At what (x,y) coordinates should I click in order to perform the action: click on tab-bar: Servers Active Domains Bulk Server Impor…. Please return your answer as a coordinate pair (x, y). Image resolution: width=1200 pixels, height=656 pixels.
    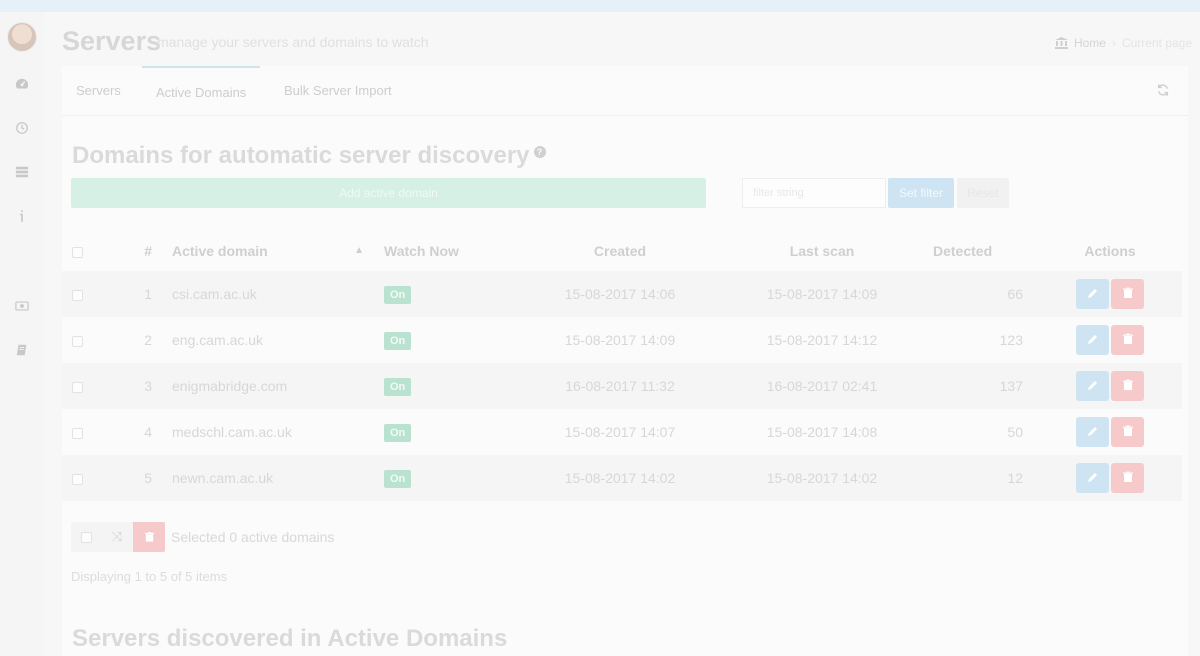
    Looking at the image, I should click on (625, 91).